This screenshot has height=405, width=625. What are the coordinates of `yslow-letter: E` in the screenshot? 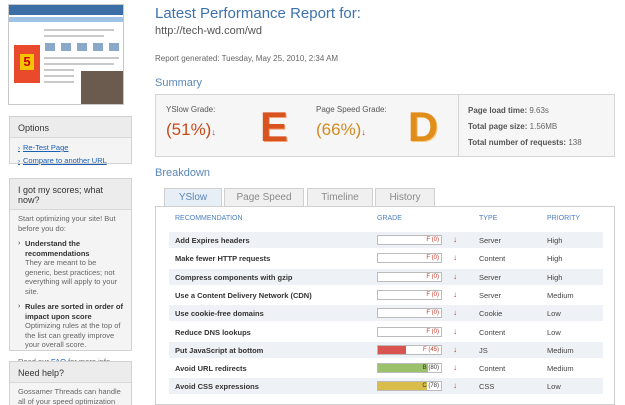 It's located at (273, 126).